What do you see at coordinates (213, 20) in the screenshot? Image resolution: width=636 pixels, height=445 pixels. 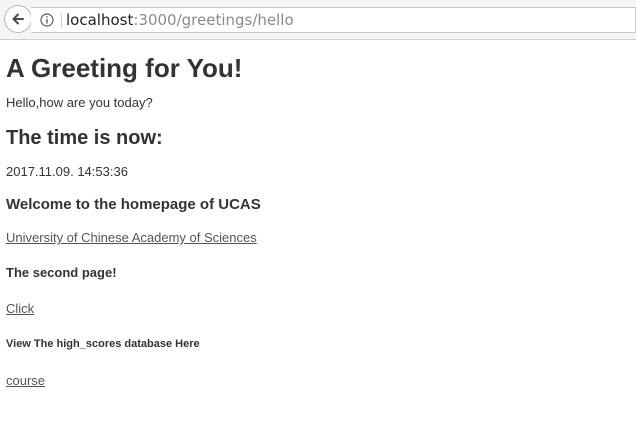 I see `url-path: :3000/greetings/hello` at bounding box center [213, 20].